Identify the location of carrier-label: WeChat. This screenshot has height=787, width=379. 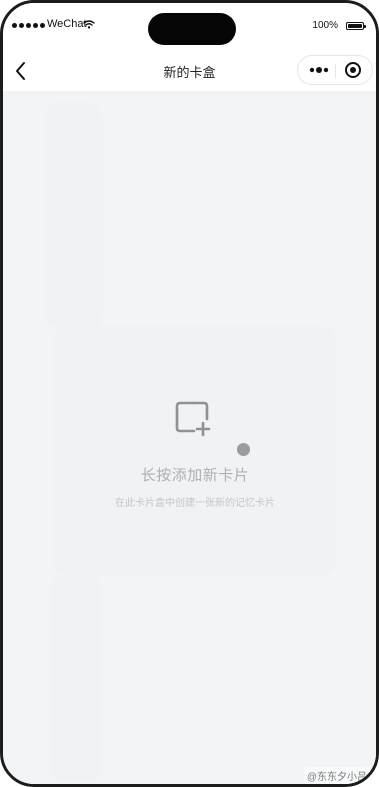
(67, 24).